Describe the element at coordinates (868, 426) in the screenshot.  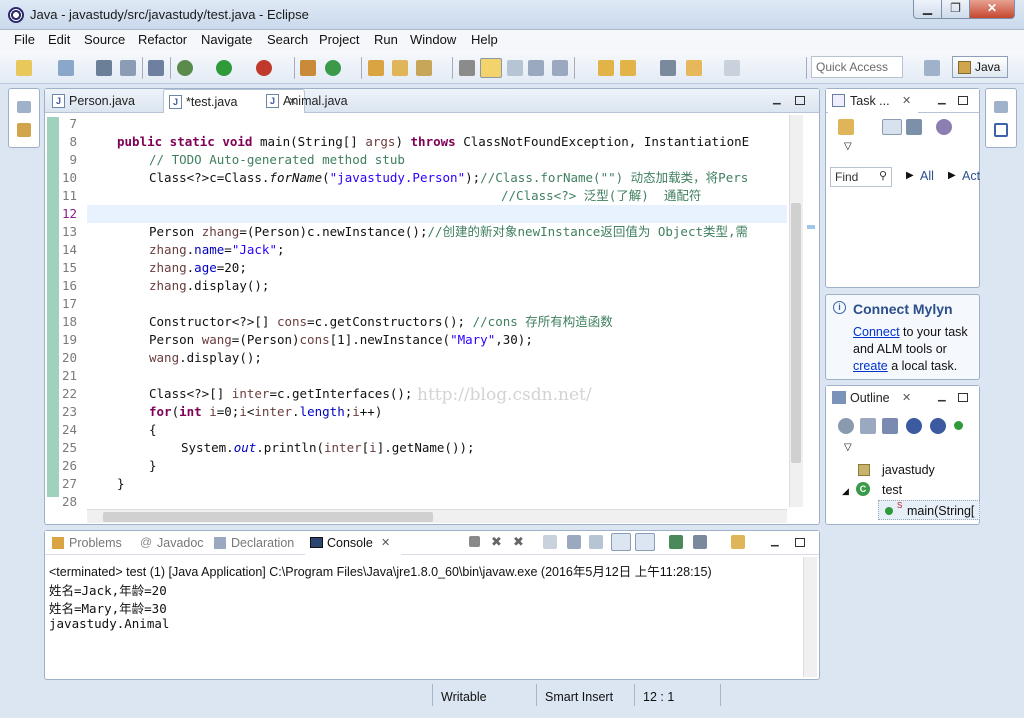
I see `sort-icon` at that location.